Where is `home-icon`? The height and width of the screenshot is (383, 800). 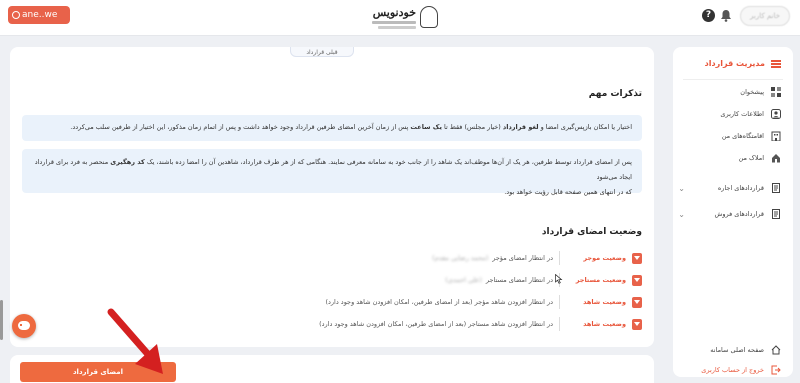 home-icon is located at coordinates (776, 350).